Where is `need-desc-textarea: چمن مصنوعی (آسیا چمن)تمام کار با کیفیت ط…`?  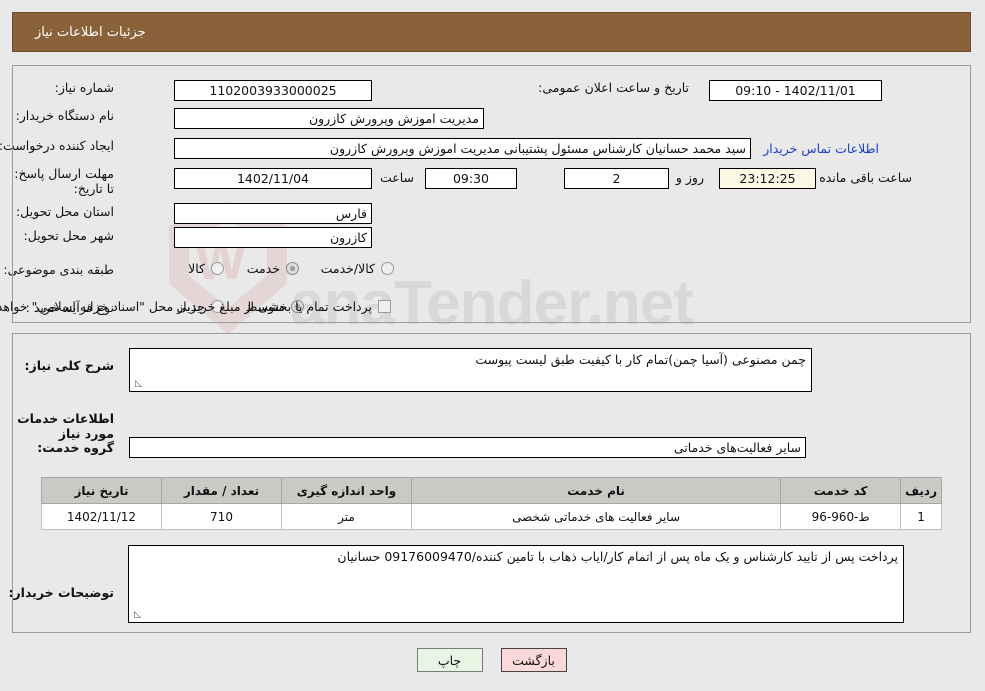
need-desc-textarea: چمن مصنوعی (آسیا چمن)تمام کار با کیفیت ط… is located at coordinates (471, 370).